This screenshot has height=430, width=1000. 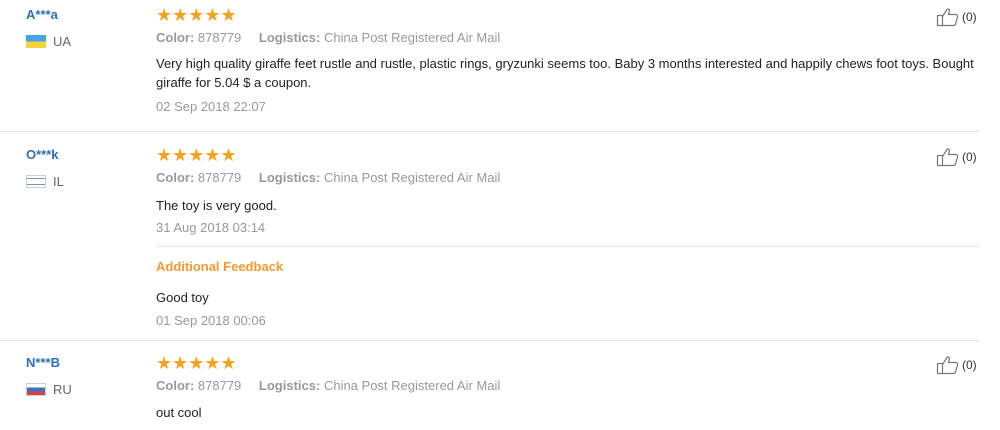 What do you see at coordinates (42, 154) in the screenshot?
I see `reviewer-name: O***k` at bounding box center [42, 154].